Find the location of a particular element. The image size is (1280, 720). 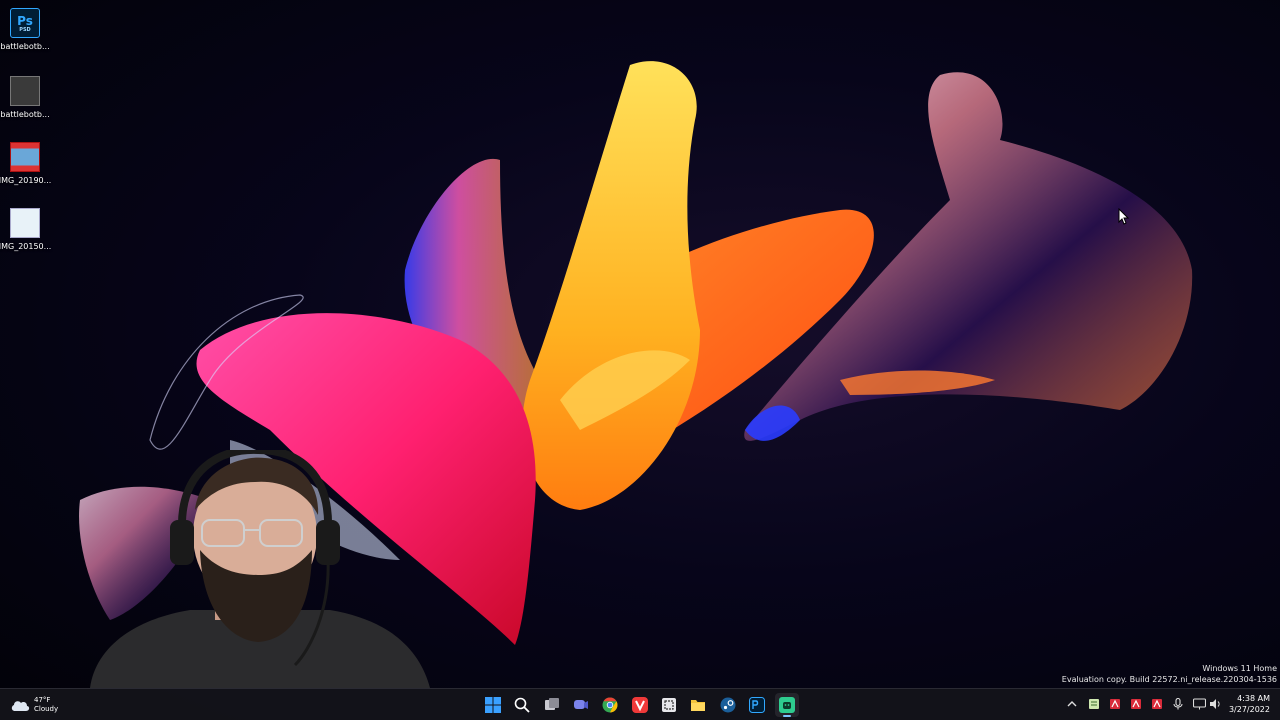

chat-icon is located at coordinates (581, 704).